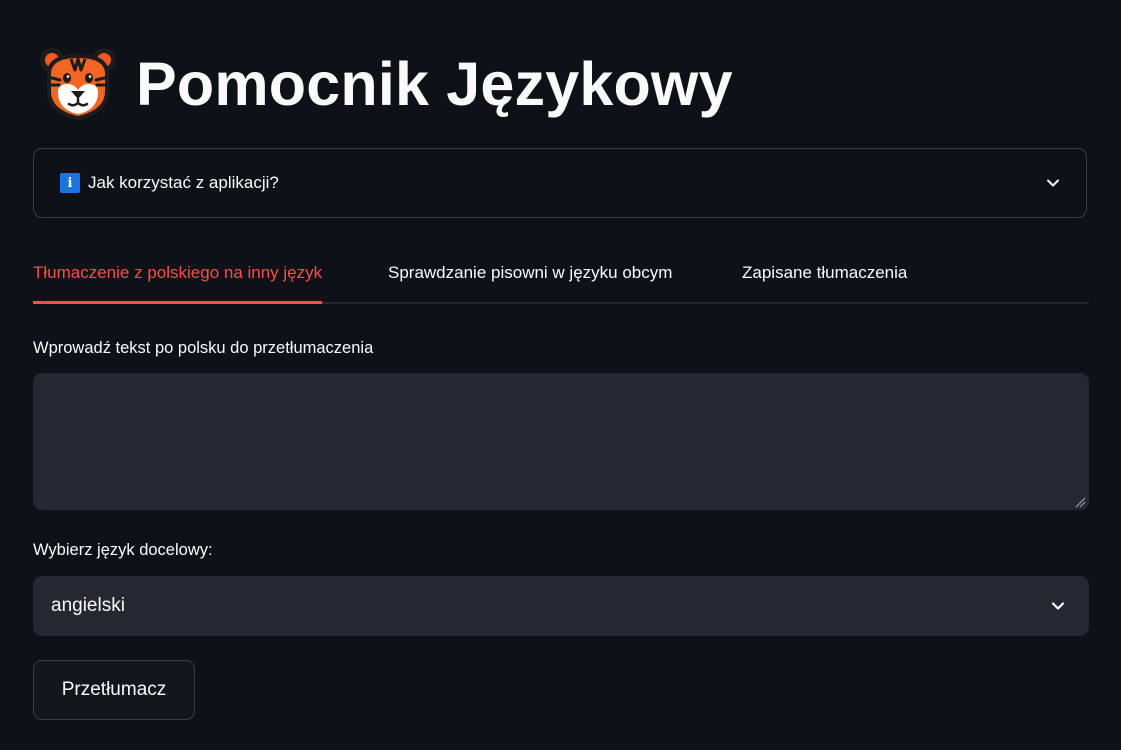 This screenshot has height=750, width=1121. What do you see at coordinates (530, 277) in the screenshot?
I see `tab-spellcheck: Sprawdzanie pisowni w języku obcym` at bounding box center [530, 277].